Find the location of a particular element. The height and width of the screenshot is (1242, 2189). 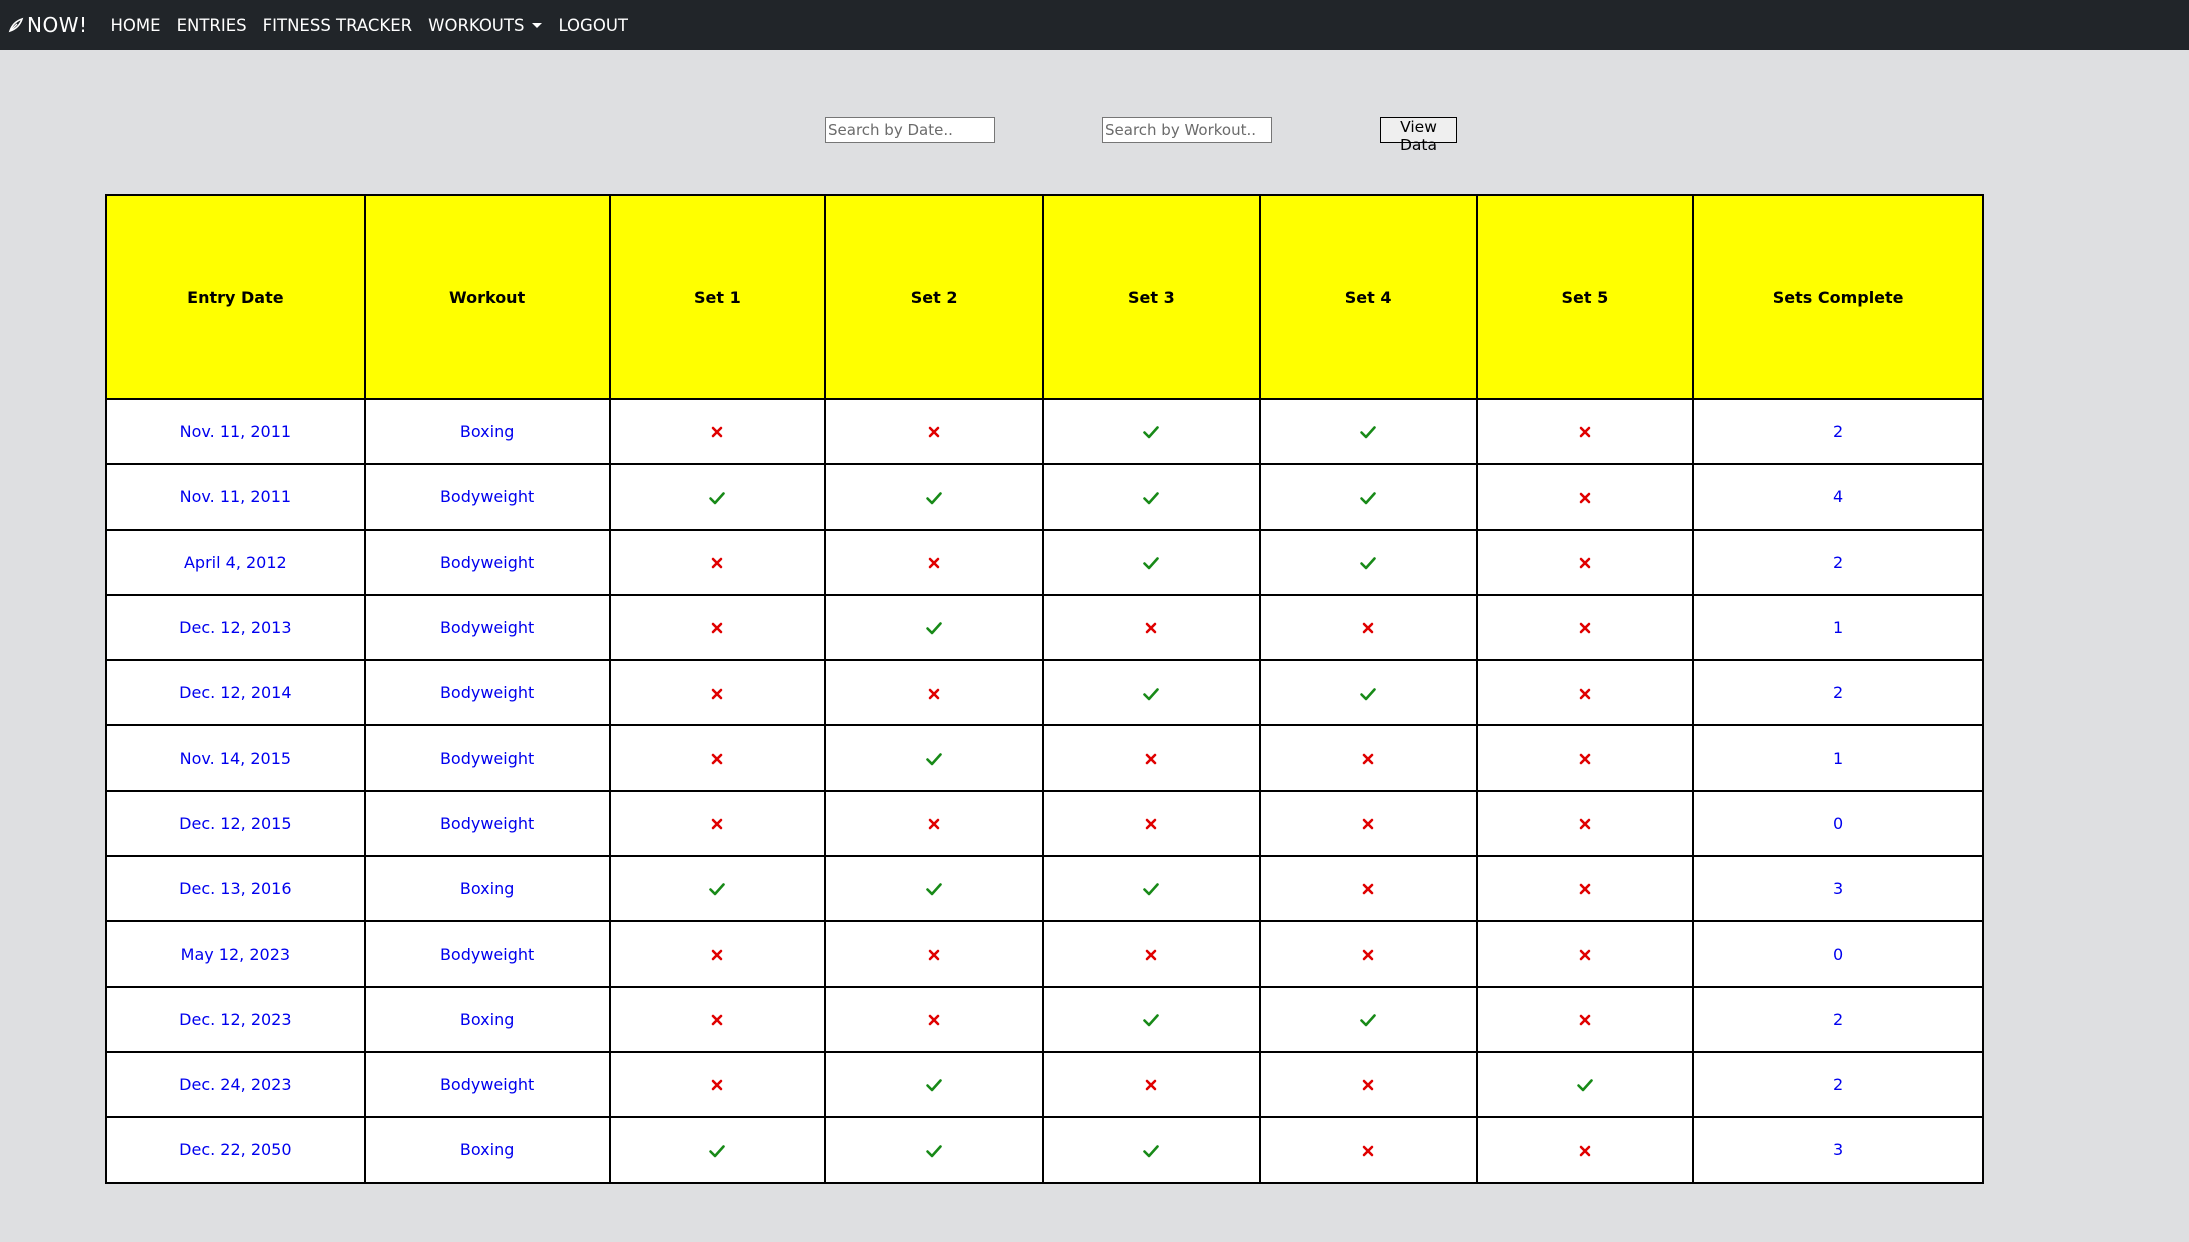

search-by-date-input is located at coordinates (910, 130).